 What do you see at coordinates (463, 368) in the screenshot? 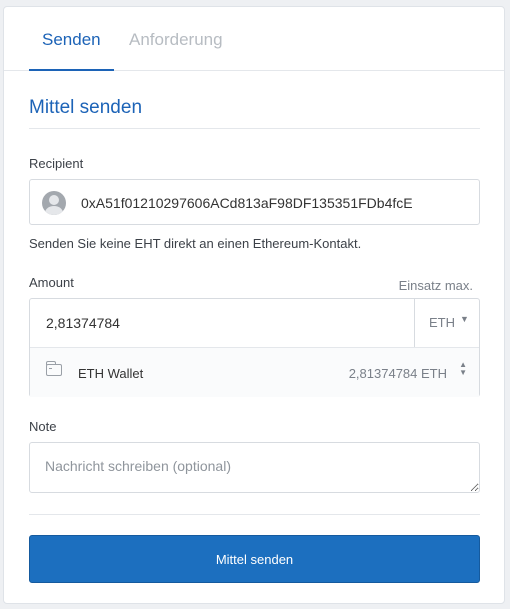
I see `sort-arrows-icon: ▲ ▼` at bounding box center [463, 368].